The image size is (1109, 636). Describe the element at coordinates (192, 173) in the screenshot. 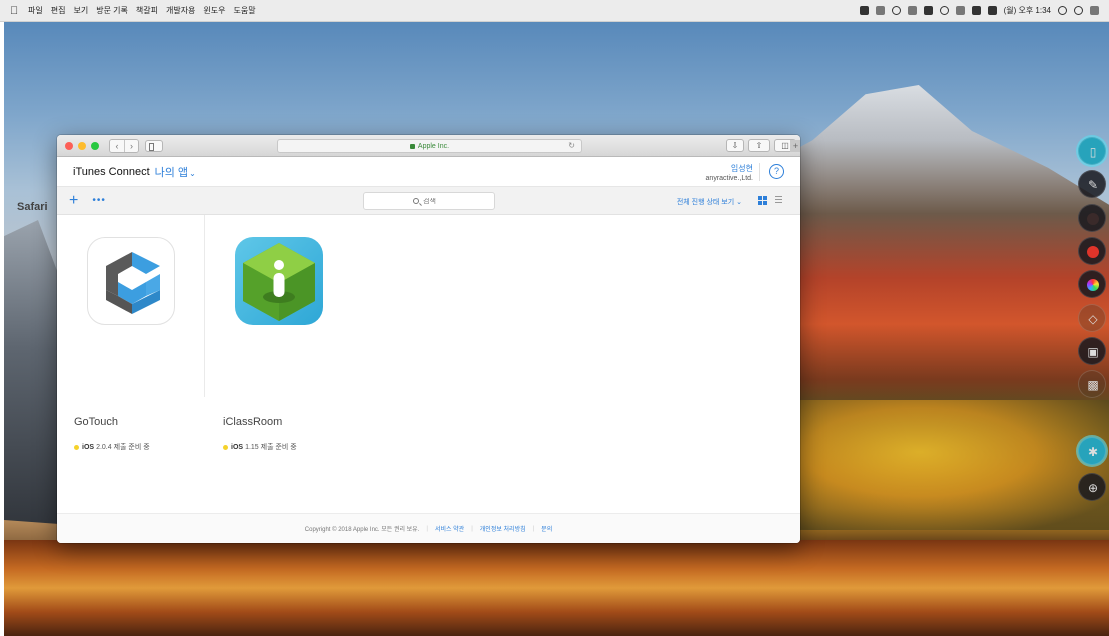

I see `chevron-down-icon: ⌄` at that location.